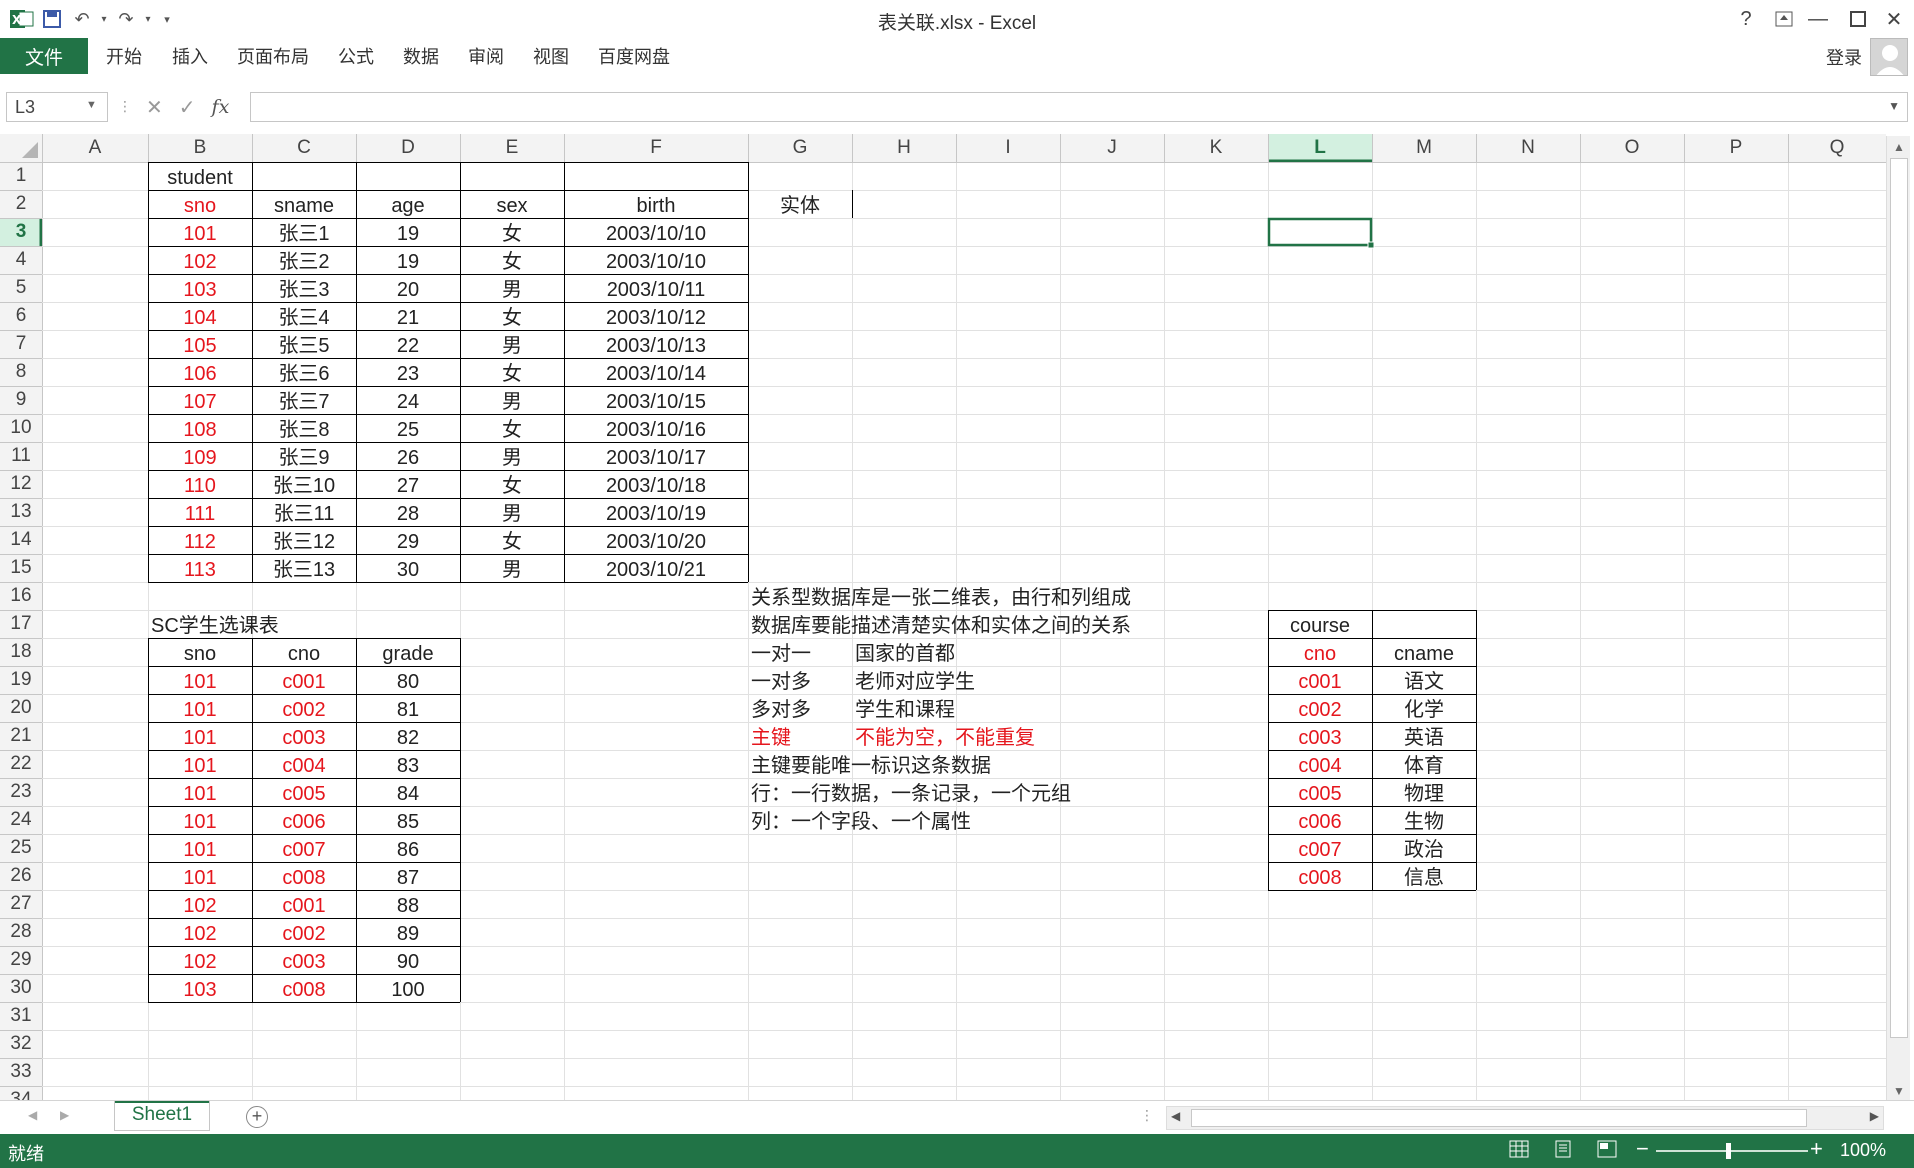 This screenshot has height=1168, width=1914. I want to click on column-header-P: P, so click(1736, 148).